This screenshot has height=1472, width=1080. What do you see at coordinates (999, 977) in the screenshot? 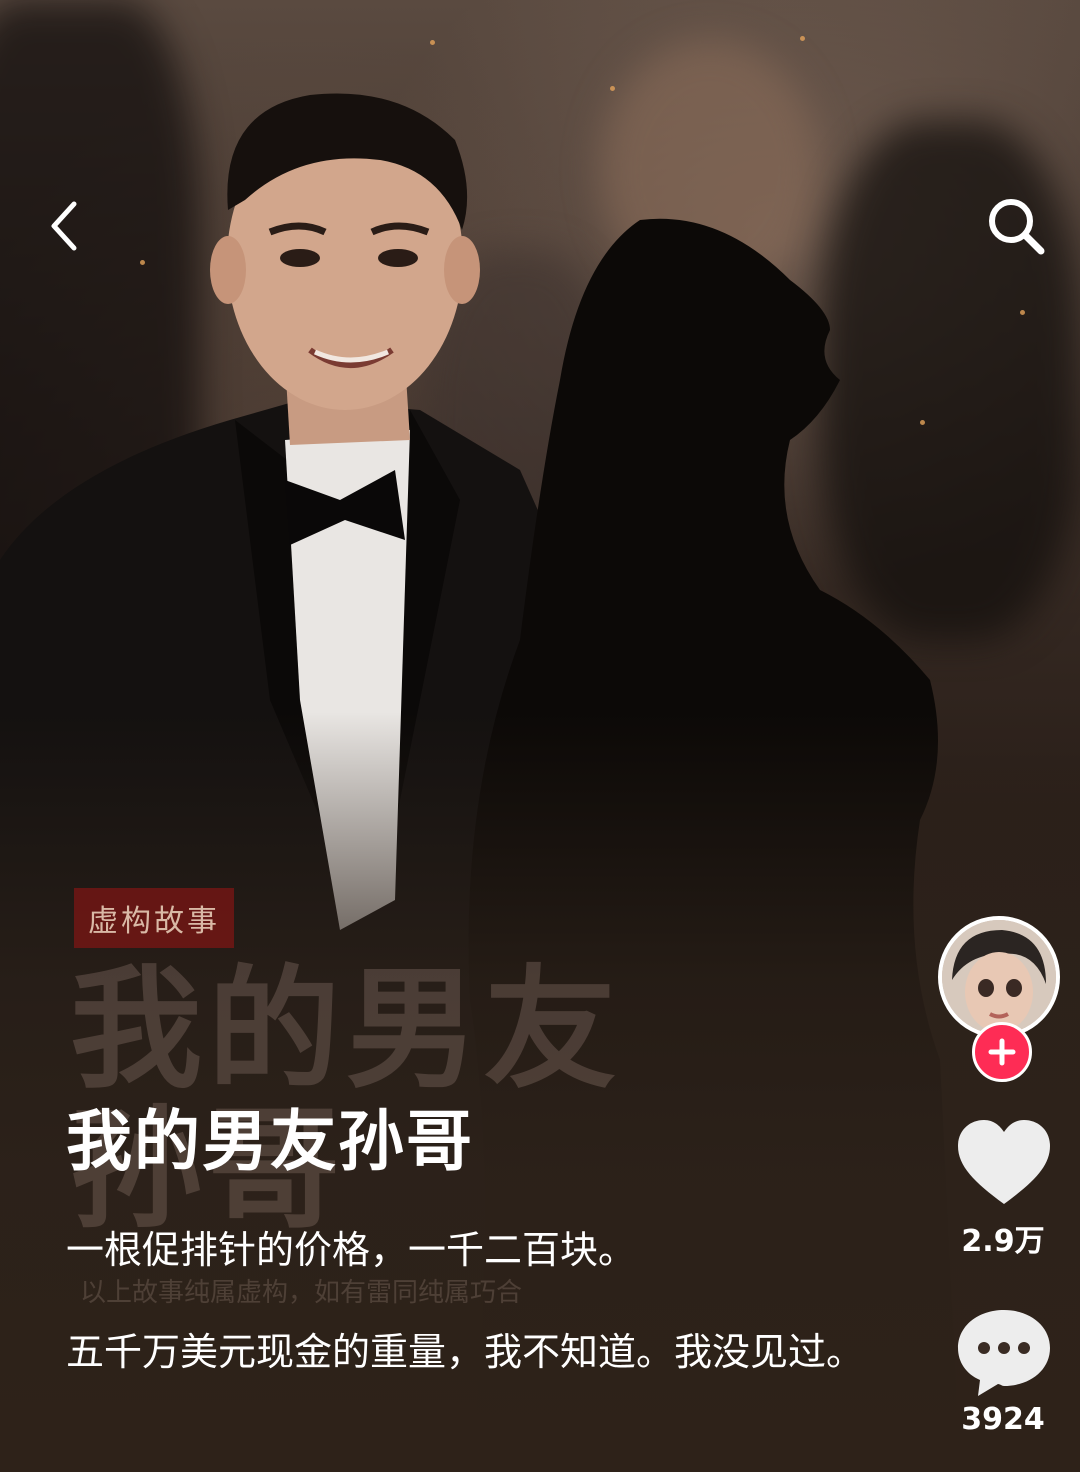
I see `avatar` at bounding box center [999, 977].